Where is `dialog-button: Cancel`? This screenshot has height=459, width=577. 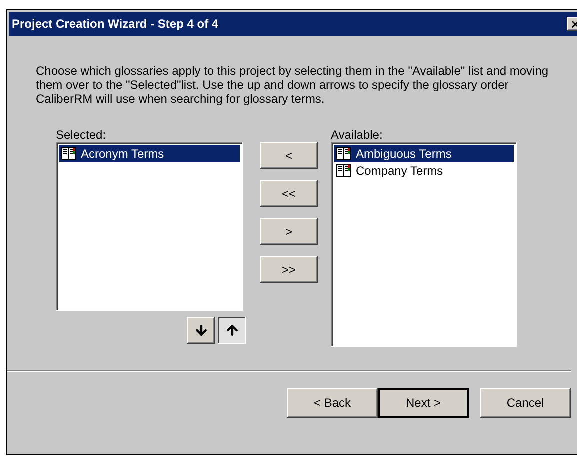 dialog-button: Cancel is located at coordinates (525, 403).